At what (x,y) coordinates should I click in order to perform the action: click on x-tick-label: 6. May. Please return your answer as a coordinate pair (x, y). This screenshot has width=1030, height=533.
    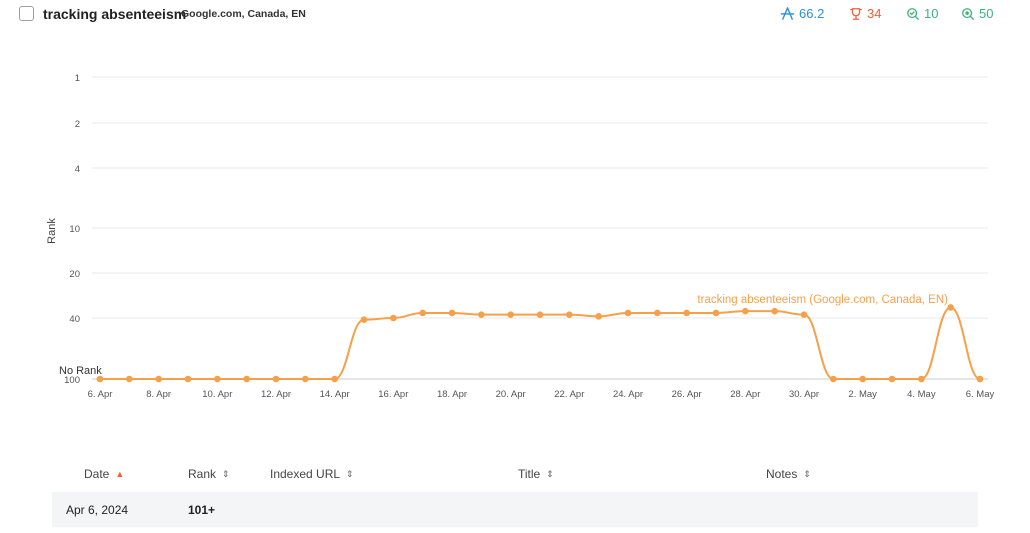
    Looking at the image, I should click on (980, 394).